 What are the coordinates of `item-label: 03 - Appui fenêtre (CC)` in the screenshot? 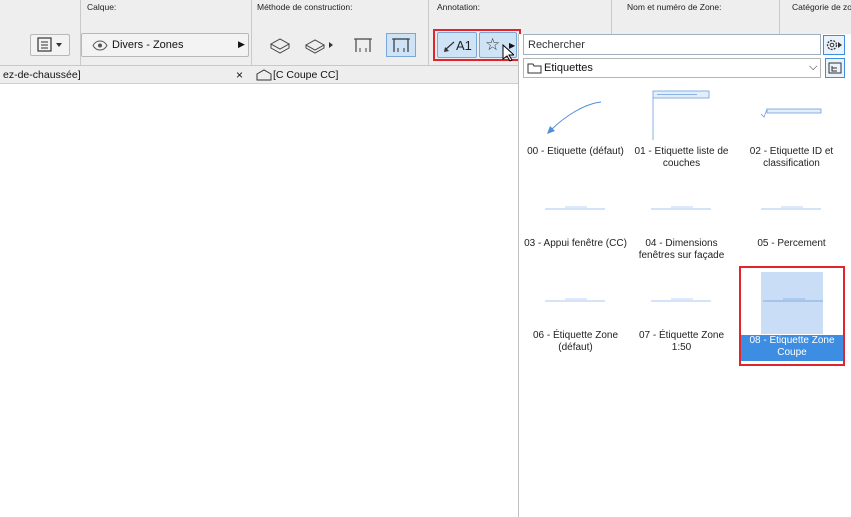 It's located at (575, 243).